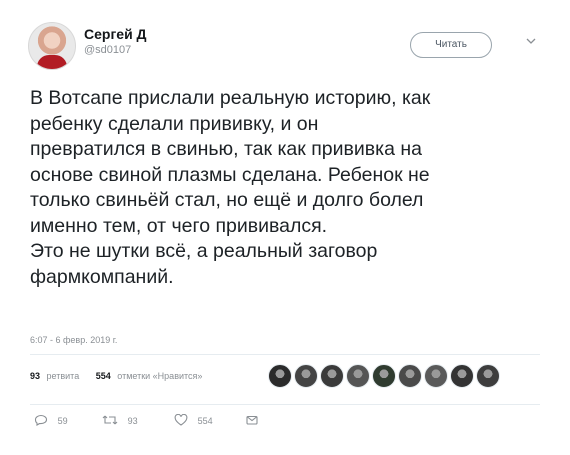  What do you see at coordinates (204, 251) in the screenshot?
I see `tweet-line: Это не шутки всё, а реальный заговор` at bounding box center [204, 251].